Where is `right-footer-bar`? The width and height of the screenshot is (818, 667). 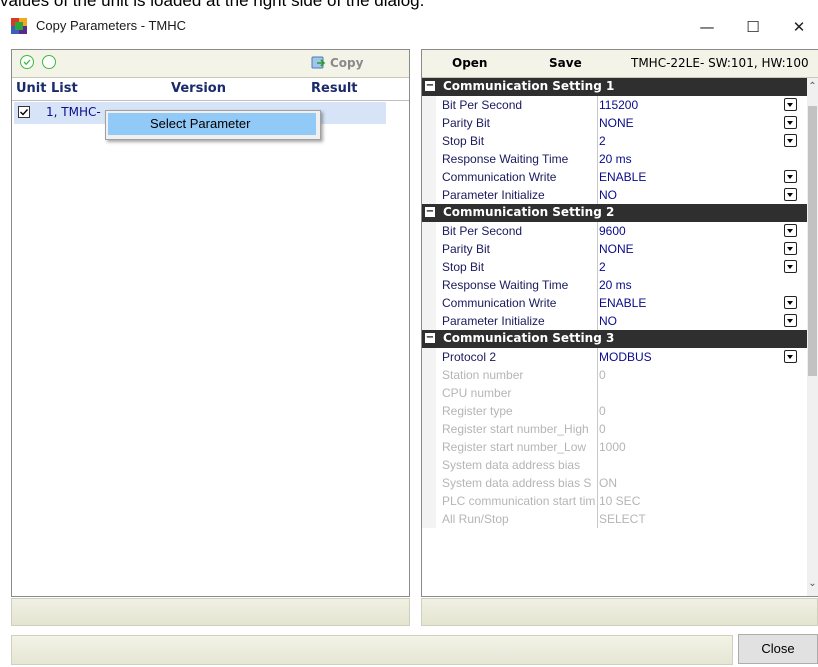 right-footer-bar is located at coordinates (619, 612).